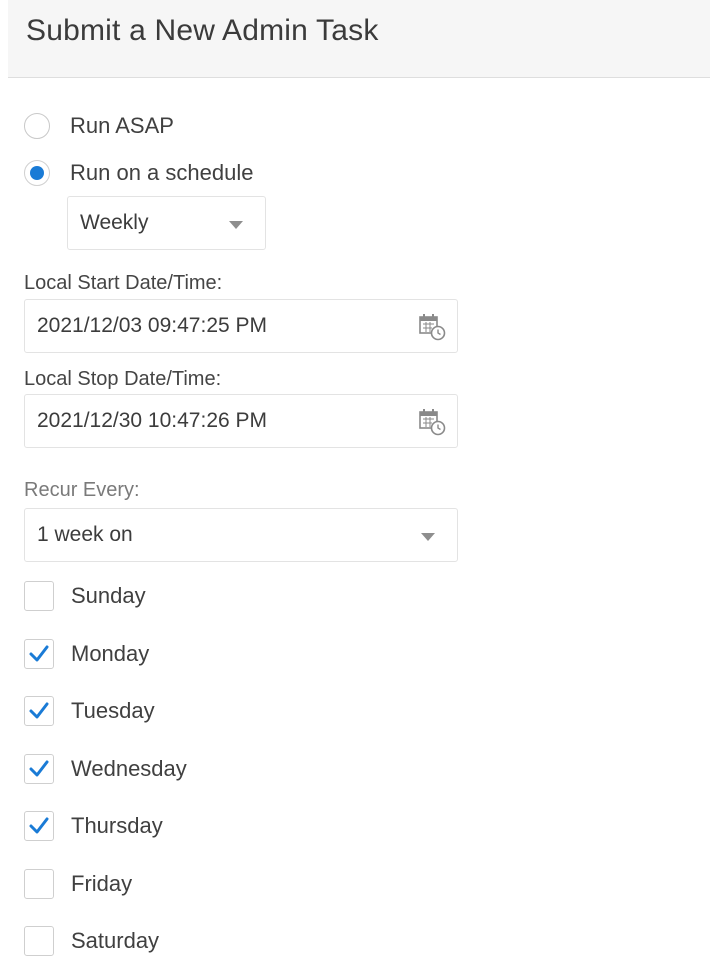 Image resolution: width=710 pixels, height=961 pixels. I want to click on frequency-select: Weekly, so click(166, 223).